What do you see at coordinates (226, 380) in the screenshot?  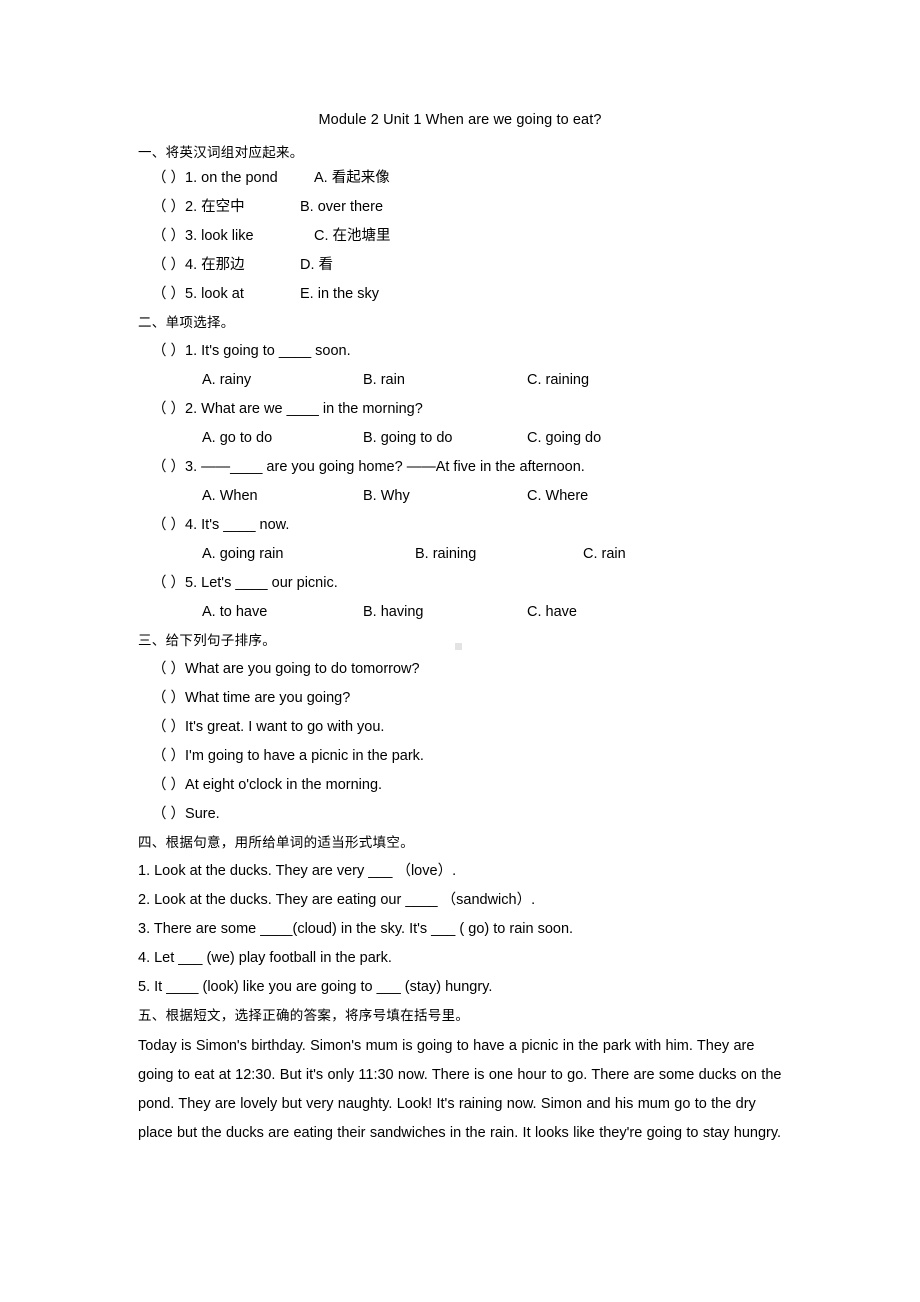 I see `mc-option-a: A. rainy` at bounding box center [226, 380].